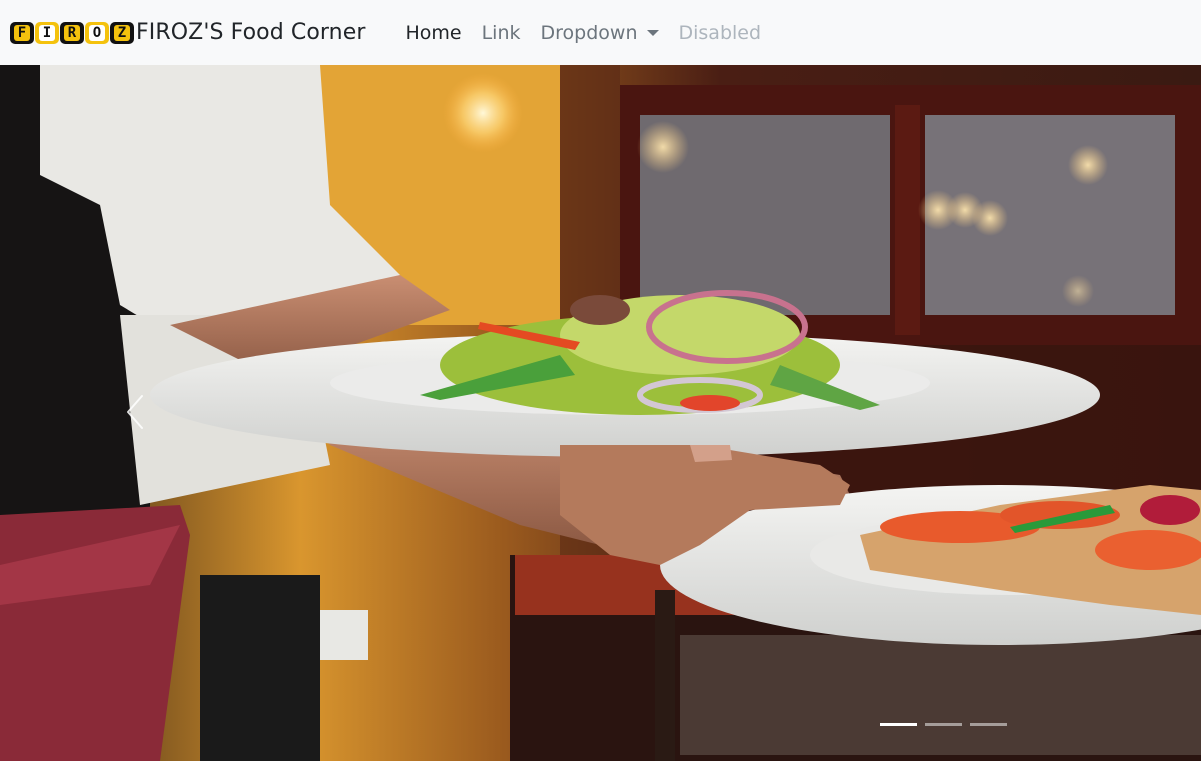  I want to click on carousel-prev-button, so click(136, 412).